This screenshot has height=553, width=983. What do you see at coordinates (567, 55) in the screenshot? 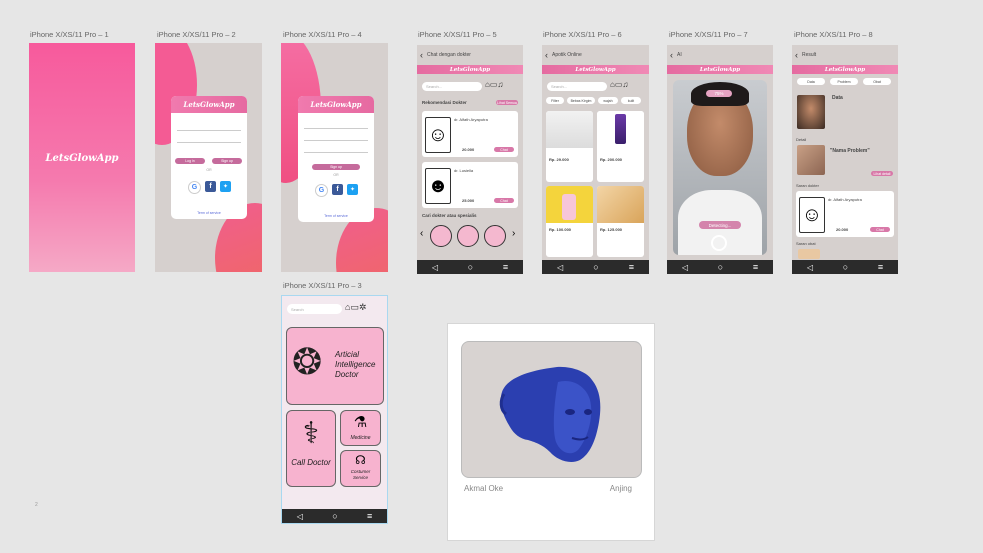
I see `screen-title: Apotik Online` at bounding box center [567, 55].